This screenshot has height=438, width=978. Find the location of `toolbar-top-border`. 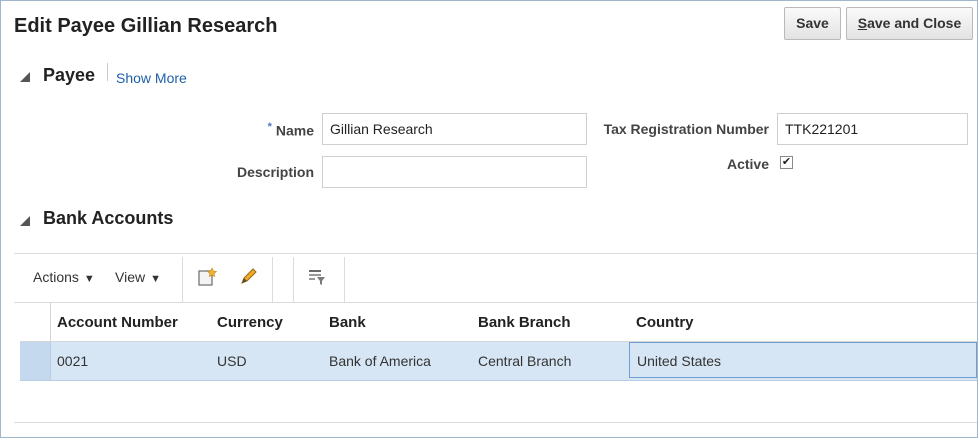

toolbar-top-border is located at coordinates (495, 253).